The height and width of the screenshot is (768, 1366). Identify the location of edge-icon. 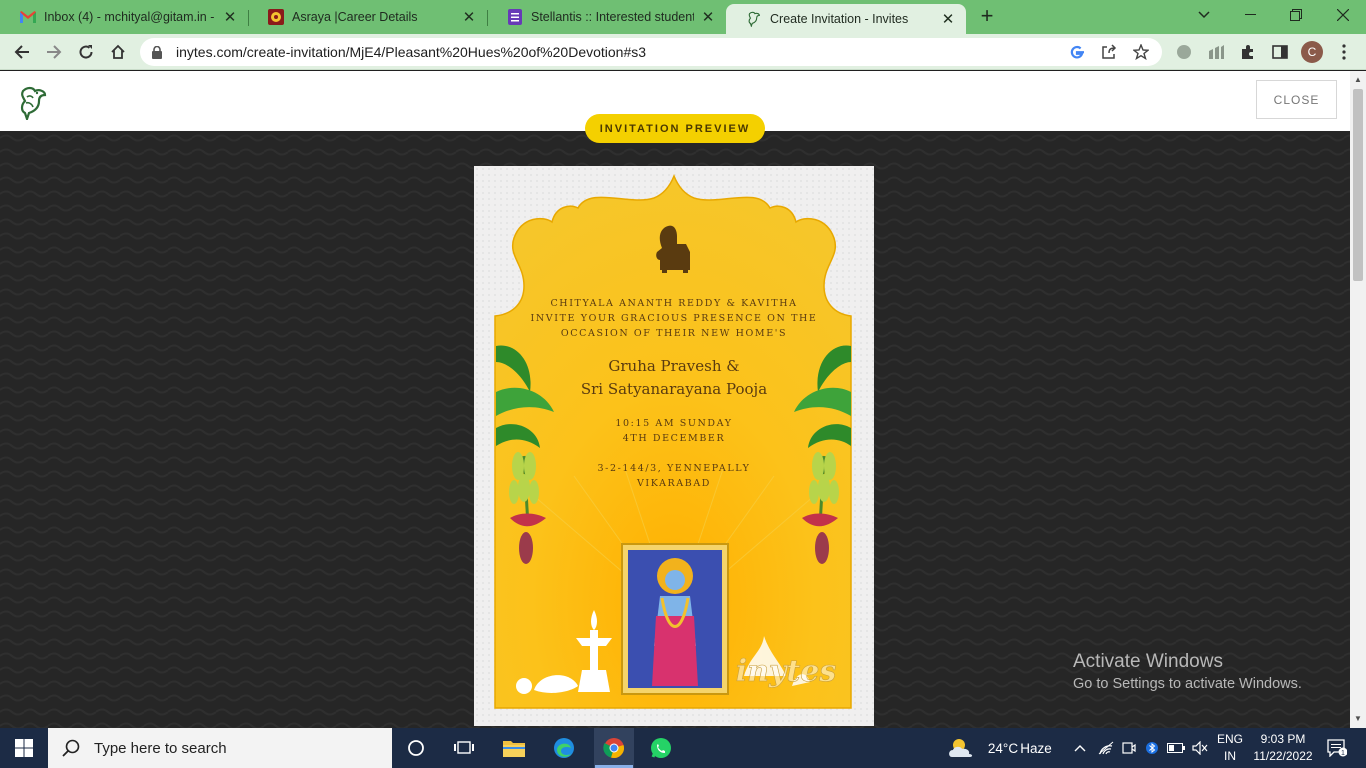
(564, 748).